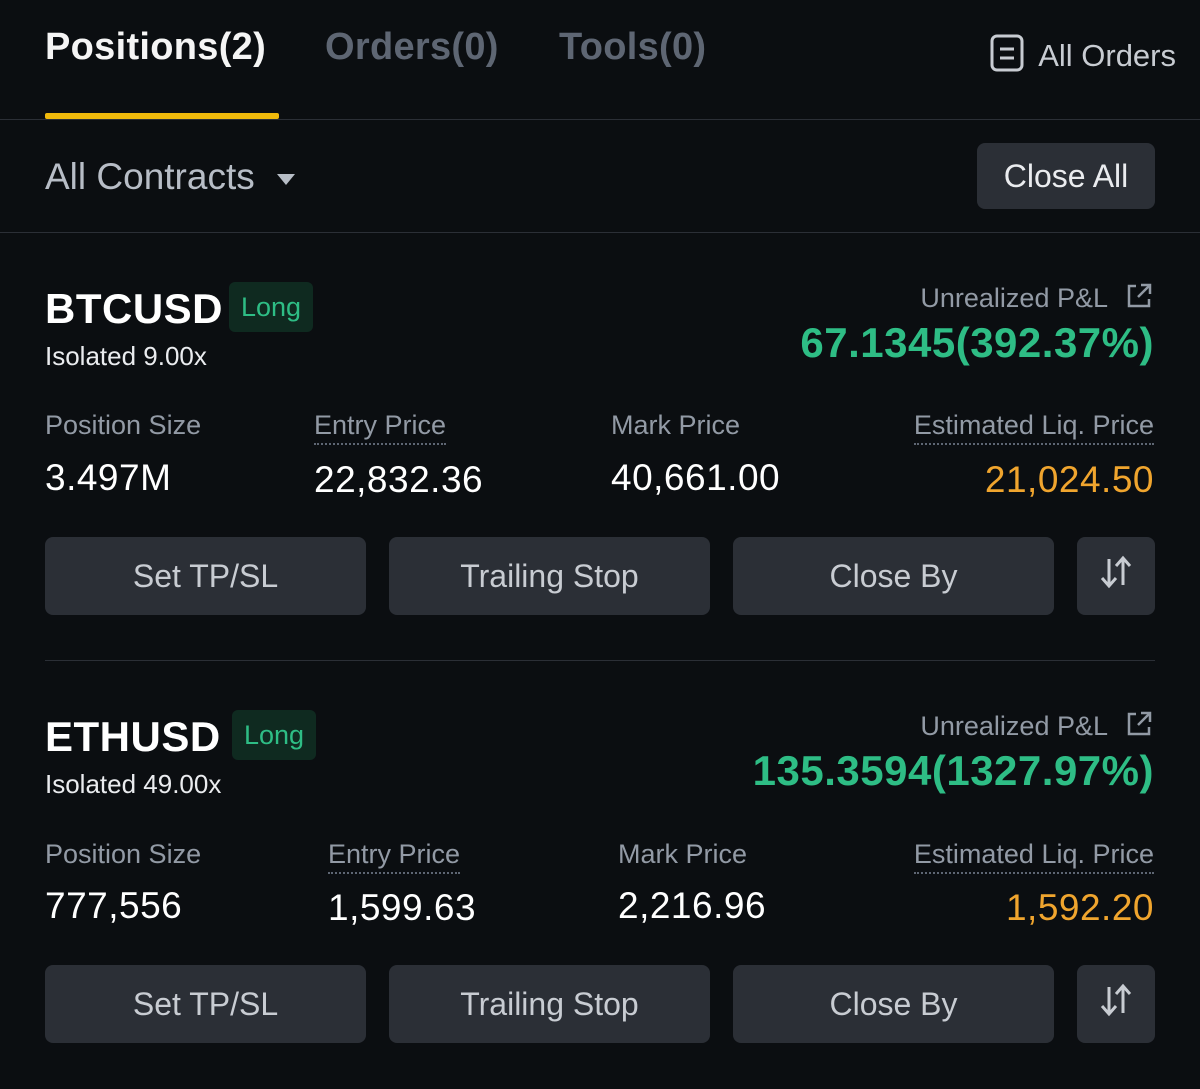 This screenshot has width=1200, height=1089. What do you see at coordinates (162, 116) in the screenshot?
I see `active-tab-indicator` at bounding box center [162, 116].